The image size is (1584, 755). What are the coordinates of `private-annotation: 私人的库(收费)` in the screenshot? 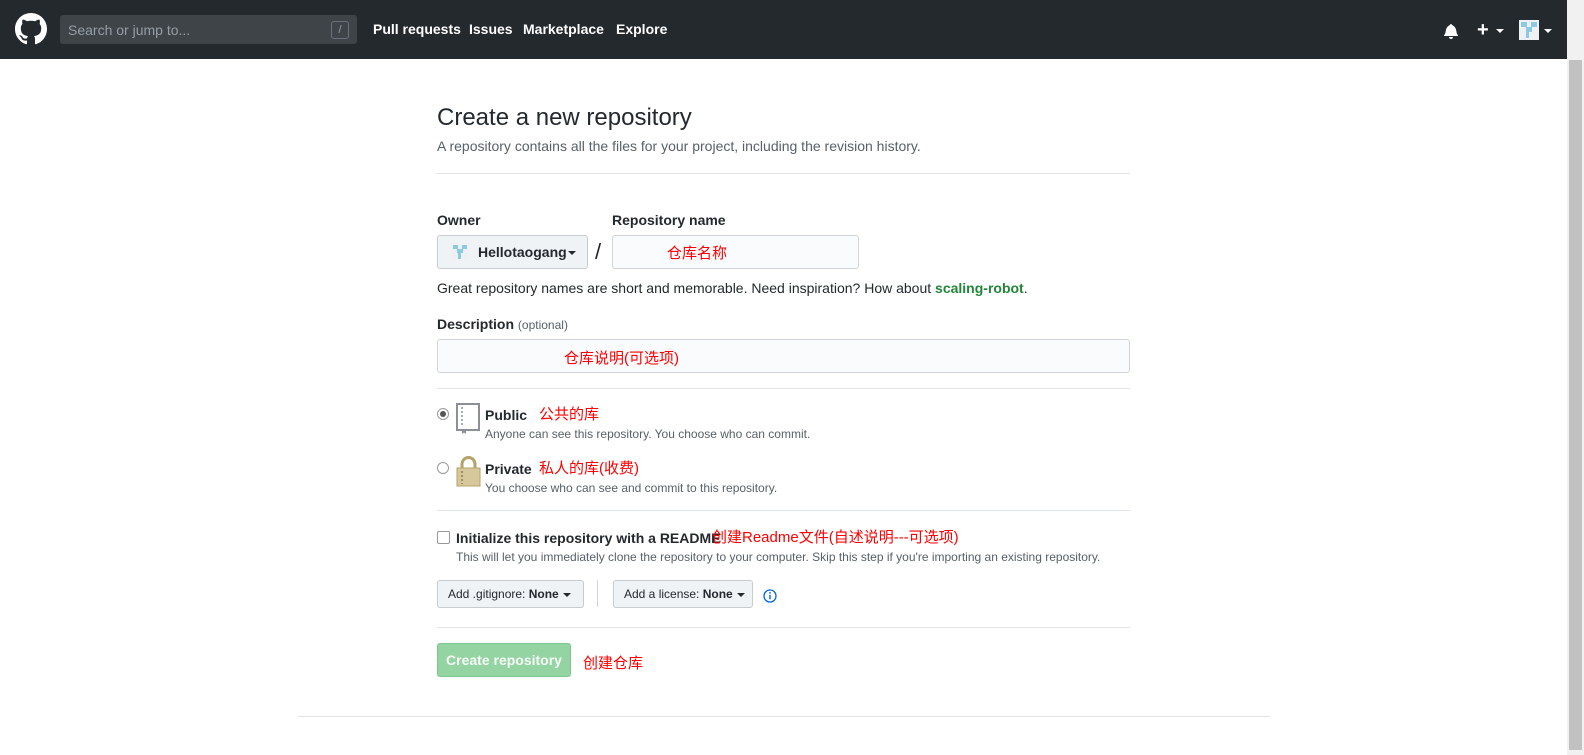 It's located at (589, 468).